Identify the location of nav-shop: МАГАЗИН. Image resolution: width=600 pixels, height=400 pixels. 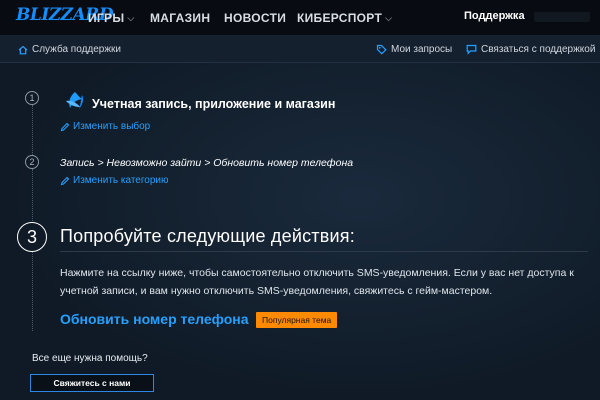
(180, 18).